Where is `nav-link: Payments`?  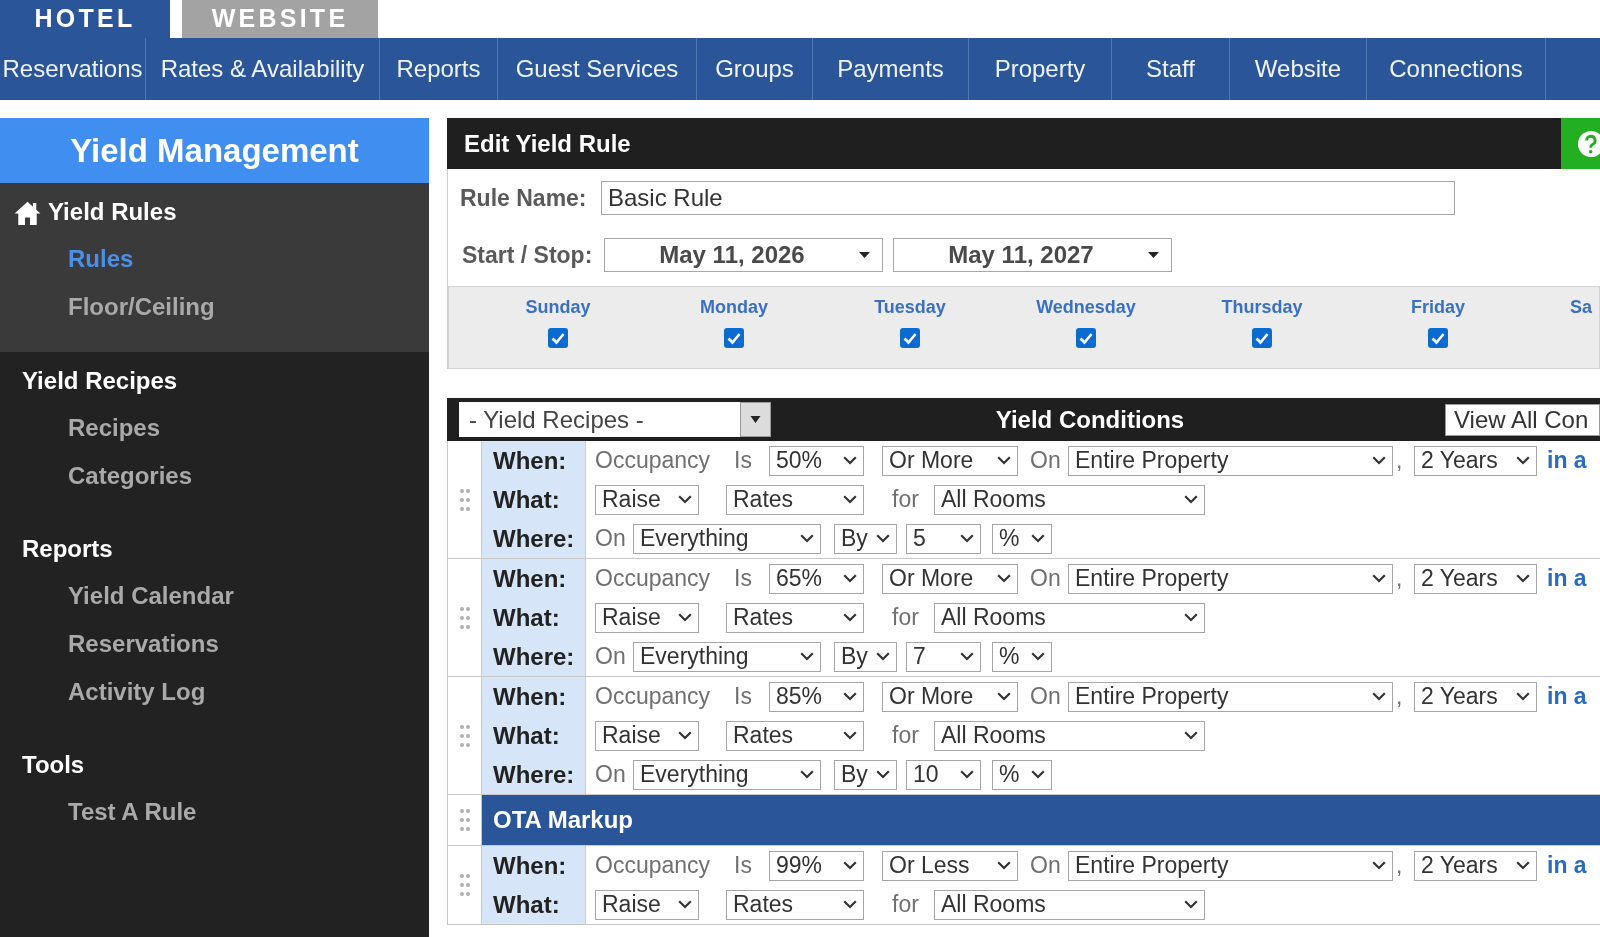
nav-link: Payments is located at coordinates (890, 69).